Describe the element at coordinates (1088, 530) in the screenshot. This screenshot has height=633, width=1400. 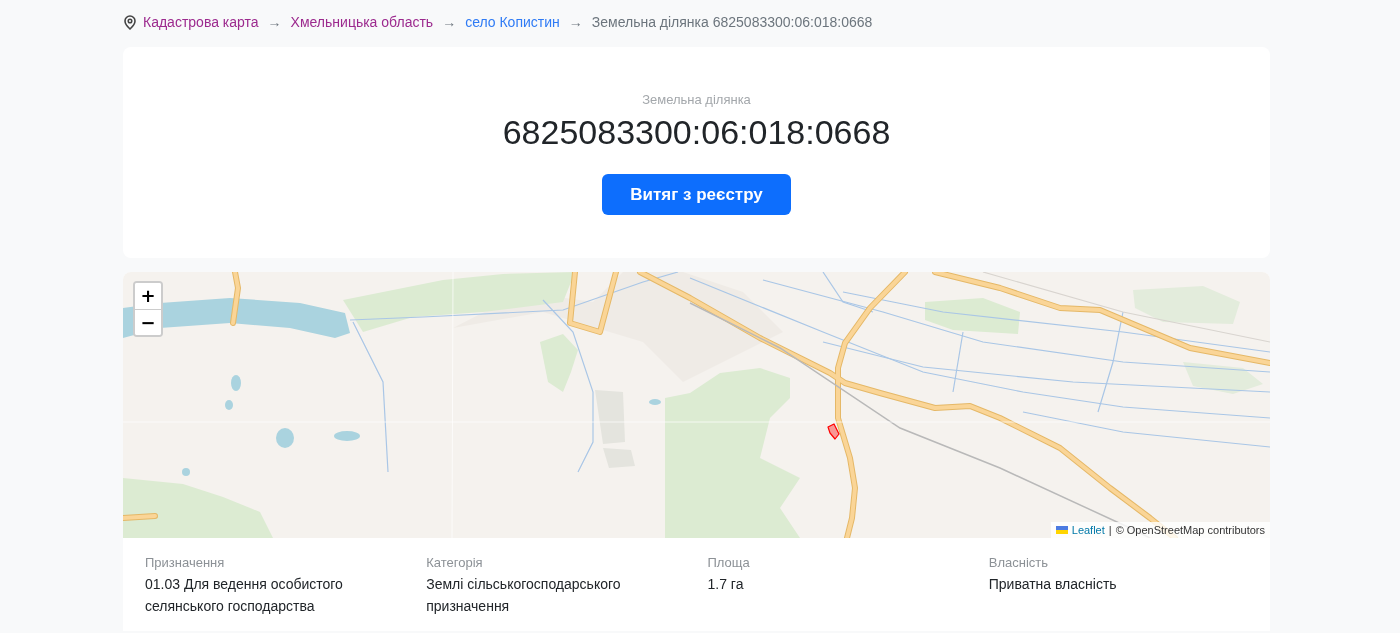
I see `attribution-link: Leaflet` at that location.